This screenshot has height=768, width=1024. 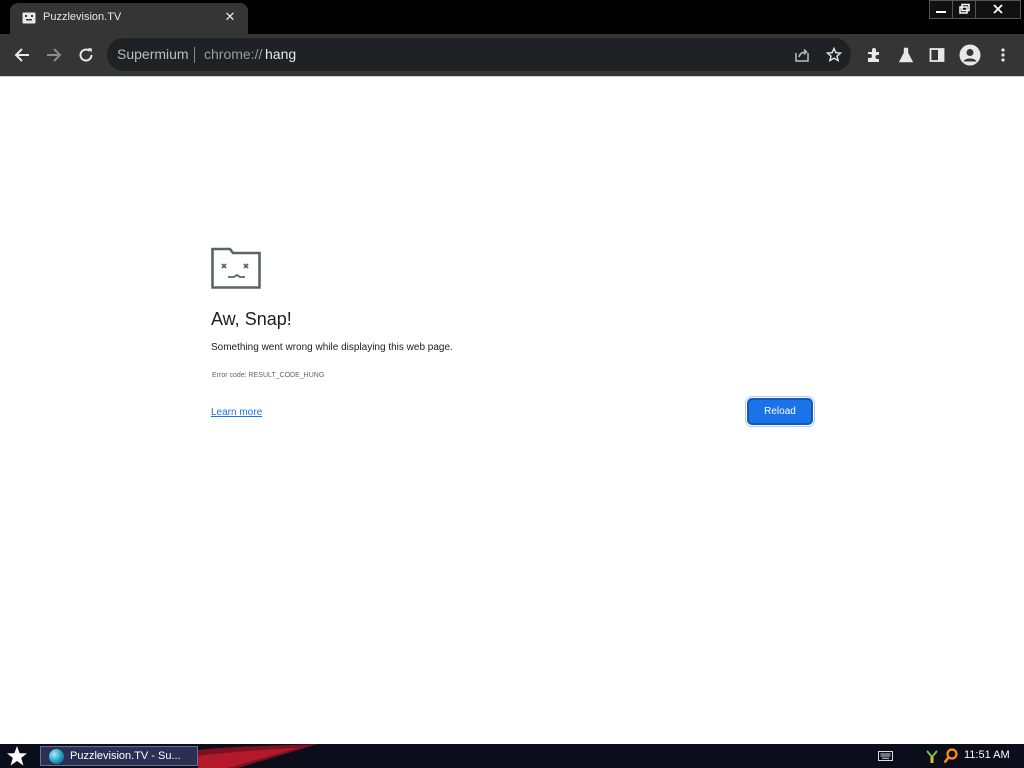 I want to click on labs-icon, so click(x=906, y=55).